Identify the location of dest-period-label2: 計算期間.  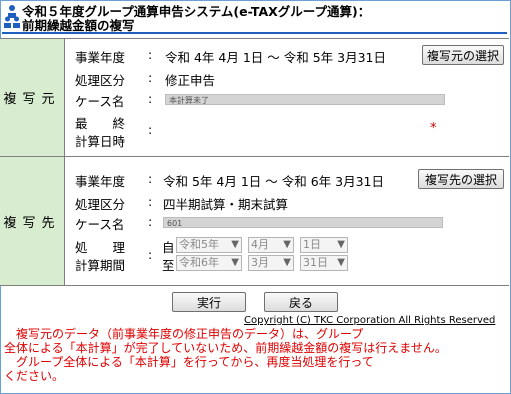
(100, 265).